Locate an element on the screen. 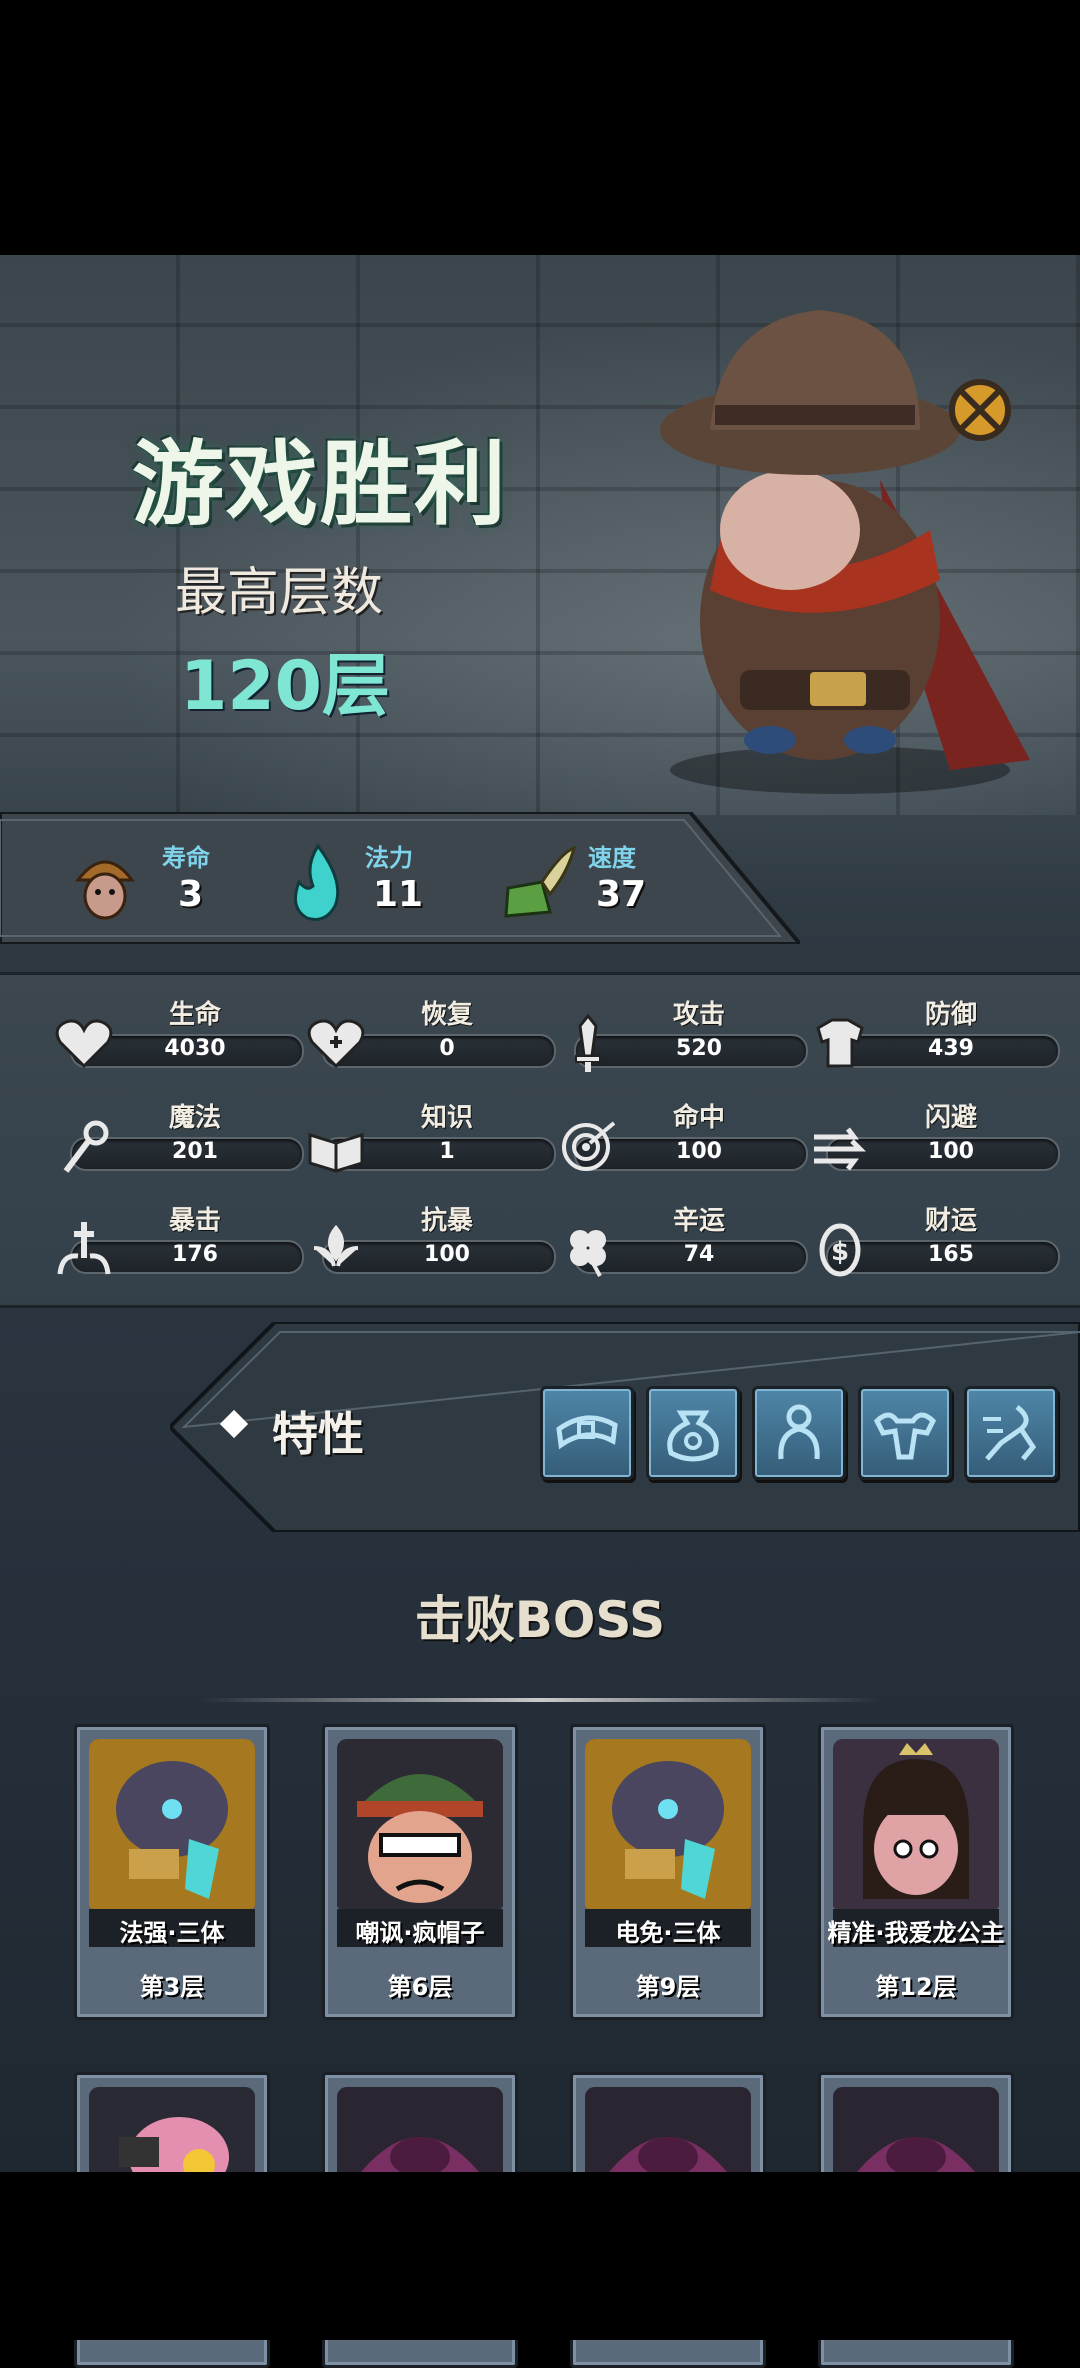  speed-label: 速度 is located at coordinates (612, 858).